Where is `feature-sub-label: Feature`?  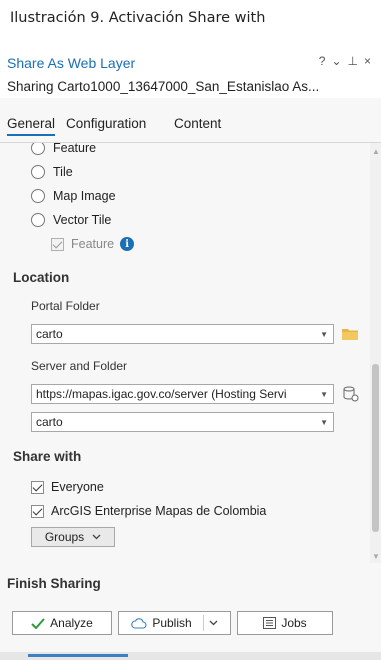
feature-sub-label: Feature is located at coordinates (93, 244).